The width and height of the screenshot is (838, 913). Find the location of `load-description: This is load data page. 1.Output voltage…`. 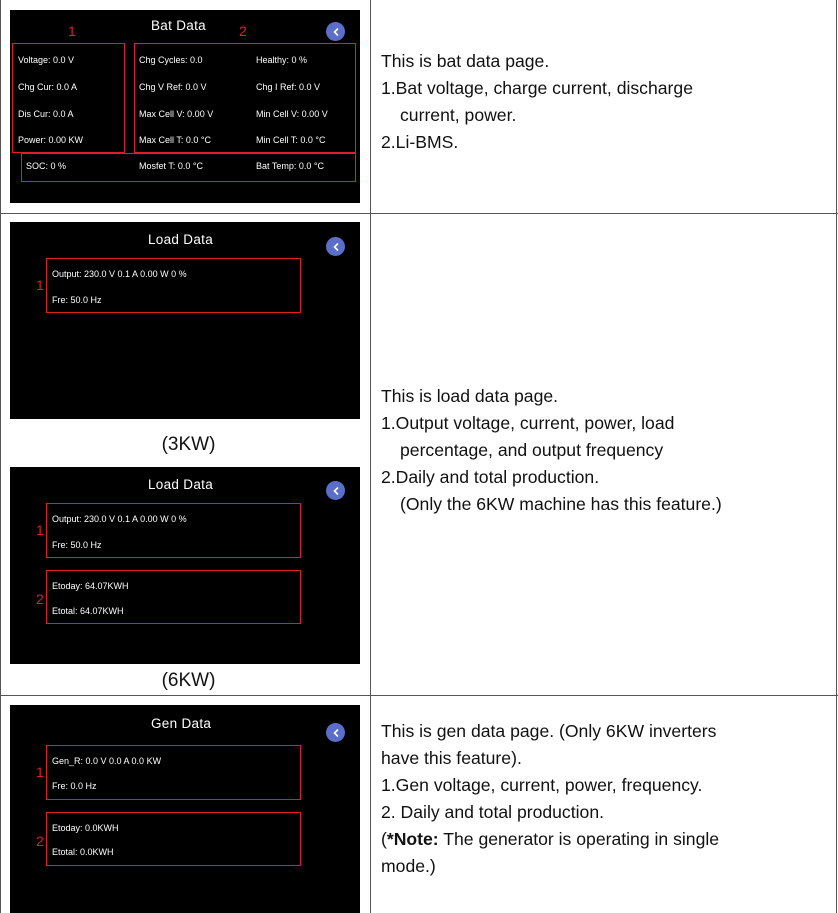

load-description: This is load data page. 1.Output voltage… is located at coordinates (551, 450).